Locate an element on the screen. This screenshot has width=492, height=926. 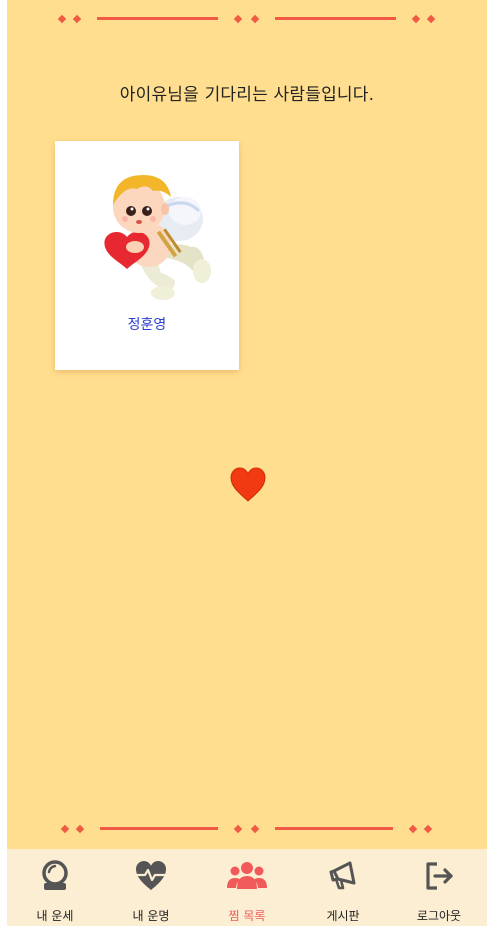
logout-icon is located at coordinates (439, 876).